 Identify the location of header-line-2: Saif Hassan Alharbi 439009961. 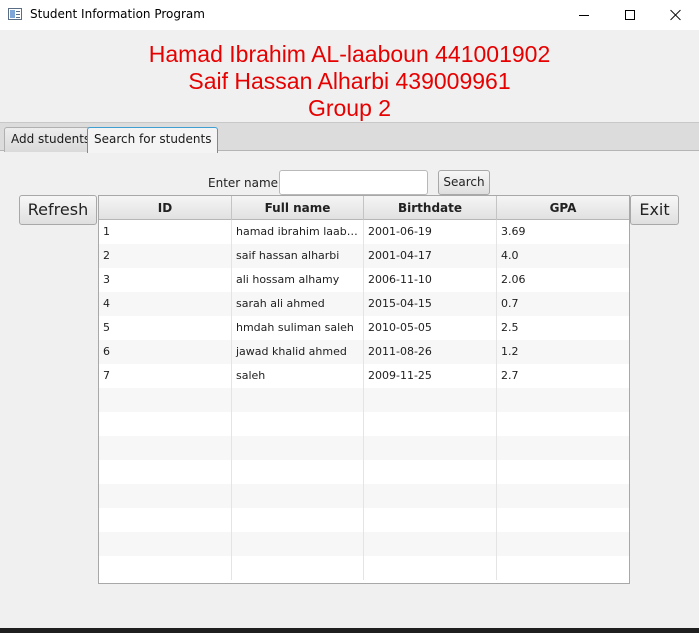
(349, 81).